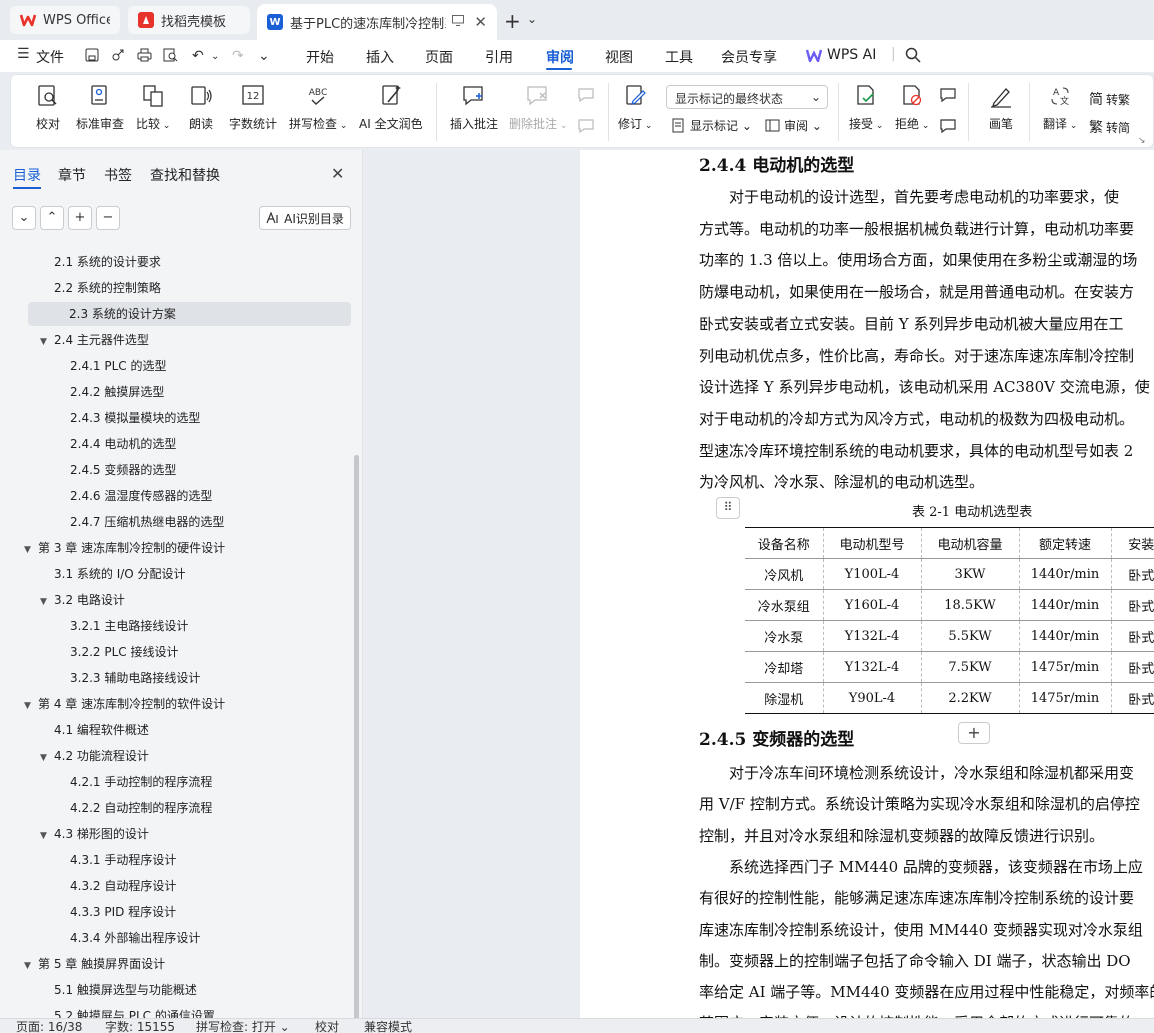  I want to click on spell-check-status: 拼写检查: 打开 ⌄, so click(243, 1026).